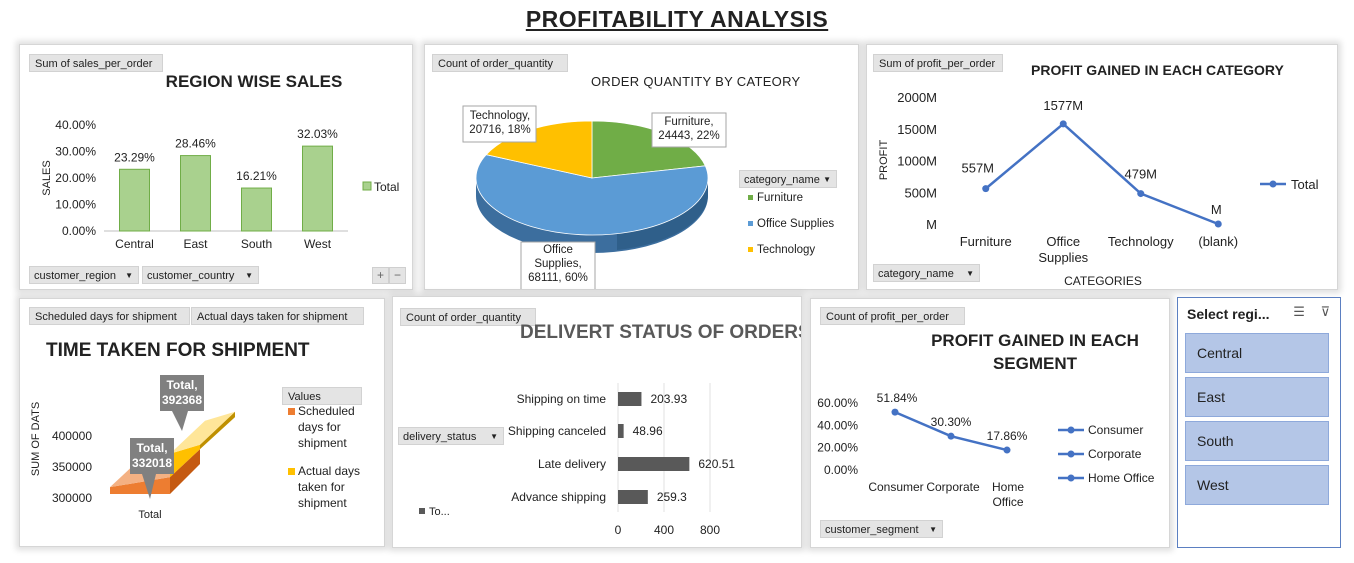 The image size is (1354, 563). I want to click on y-tick-label: 1500M, so click(917, 129).